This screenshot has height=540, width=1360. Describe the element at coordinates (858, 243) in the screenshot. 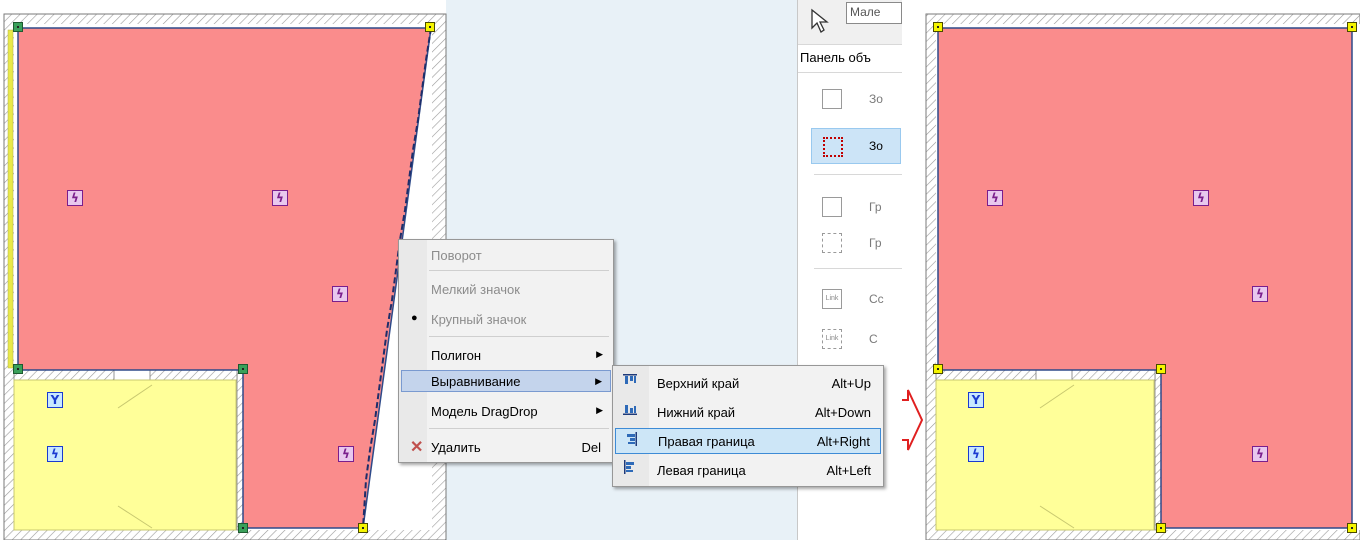

I see `panel-item-group-2: Гр` at that location.